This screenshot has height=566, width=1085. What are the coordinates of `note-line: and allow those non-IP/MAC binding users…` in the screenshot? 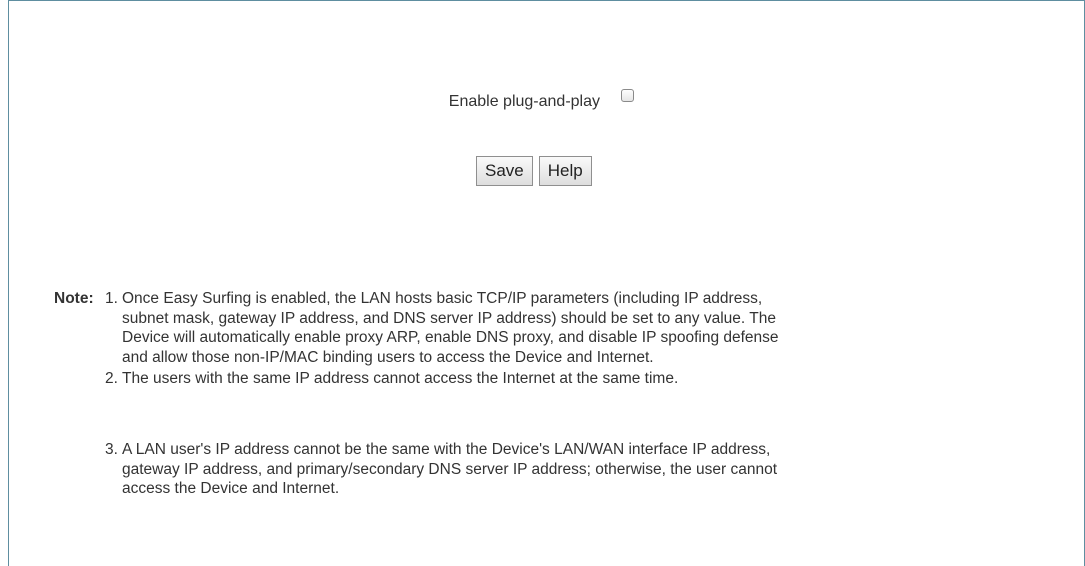 It's located at (388, 357).